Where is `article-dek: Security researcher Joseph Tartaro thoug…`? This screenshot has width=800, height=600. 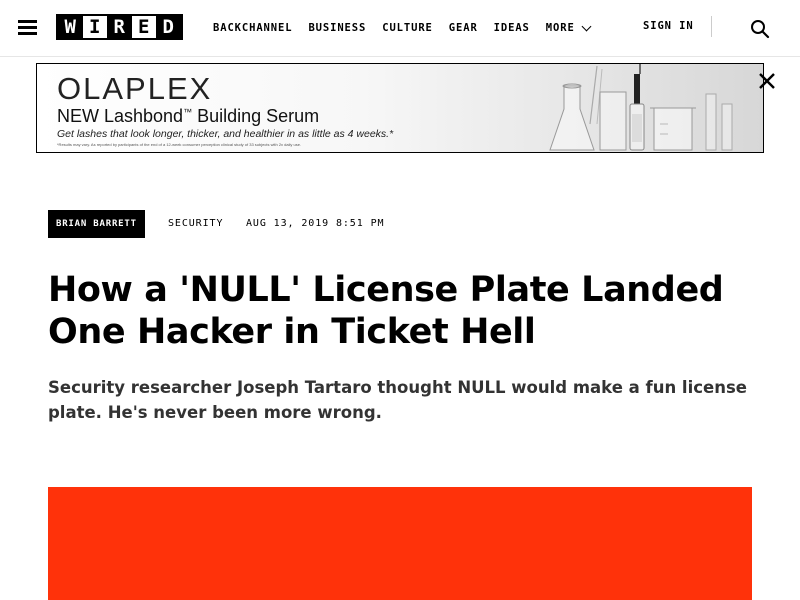 article-dek: Security researcher Joseph Tartaro thoug… is located at coordinates (397, 400).